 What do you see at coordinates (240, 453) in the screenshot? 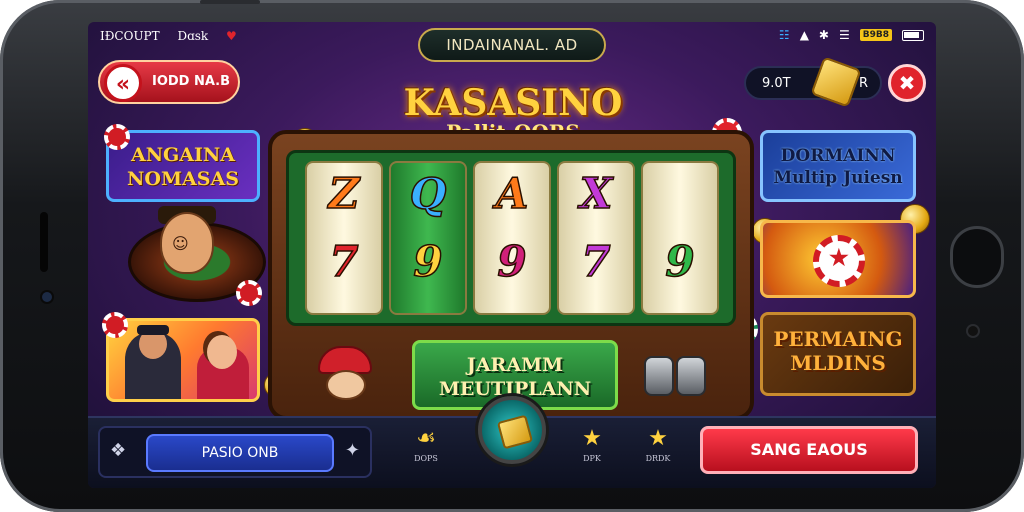
I see `bet-input: PASIO ONB` at bounding box center [240, 453].